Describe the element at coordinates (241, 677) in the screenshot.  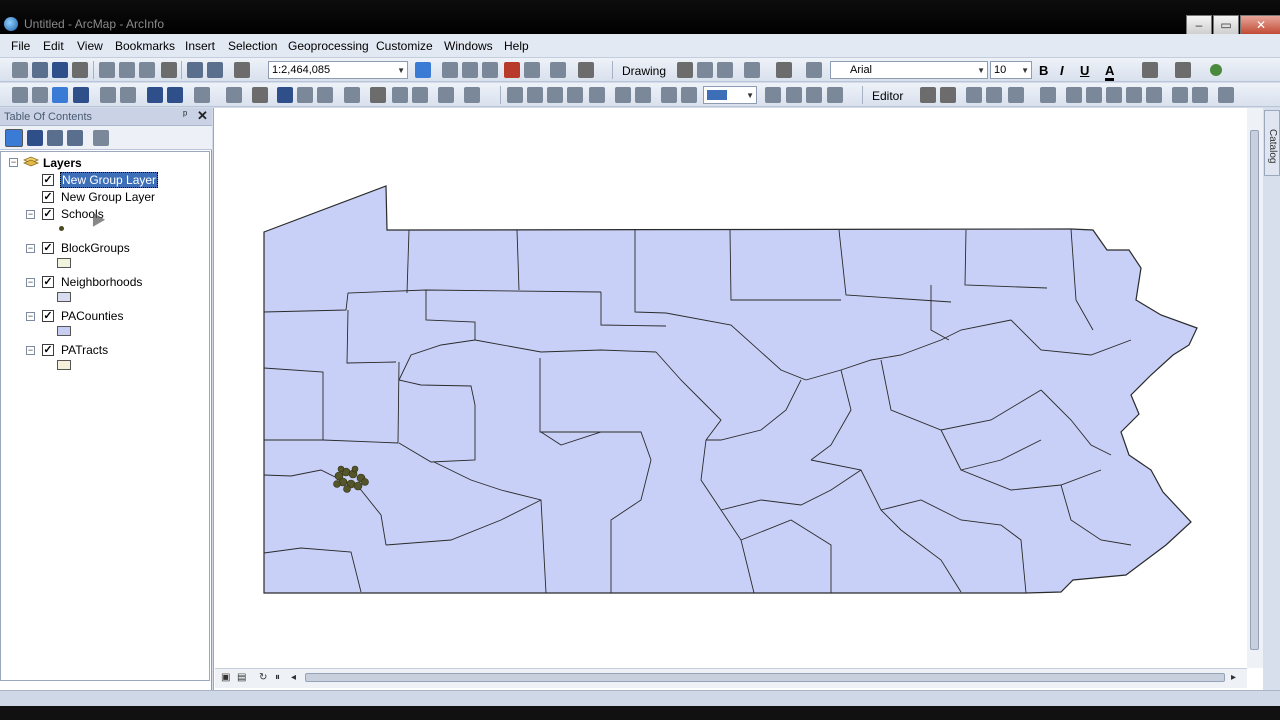
I see `layout-view-icon: ▤` at that location.